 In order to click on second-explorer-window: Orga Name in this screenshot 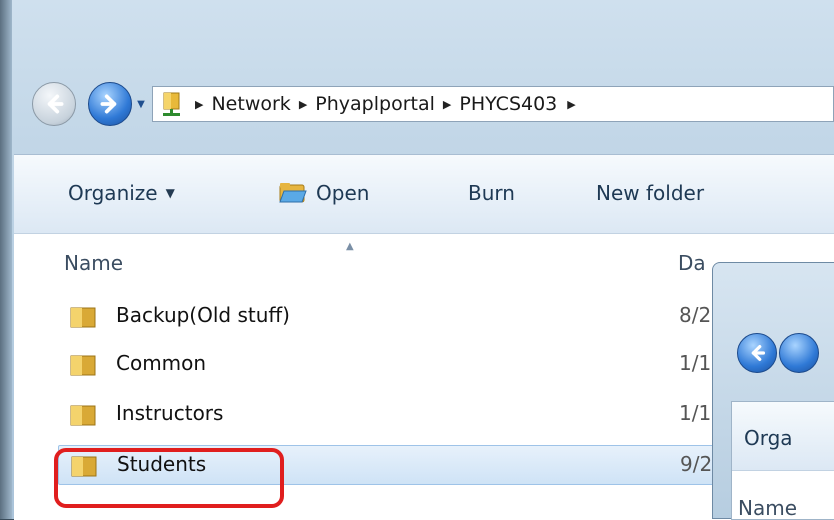, I will do `click(773, 391)`.